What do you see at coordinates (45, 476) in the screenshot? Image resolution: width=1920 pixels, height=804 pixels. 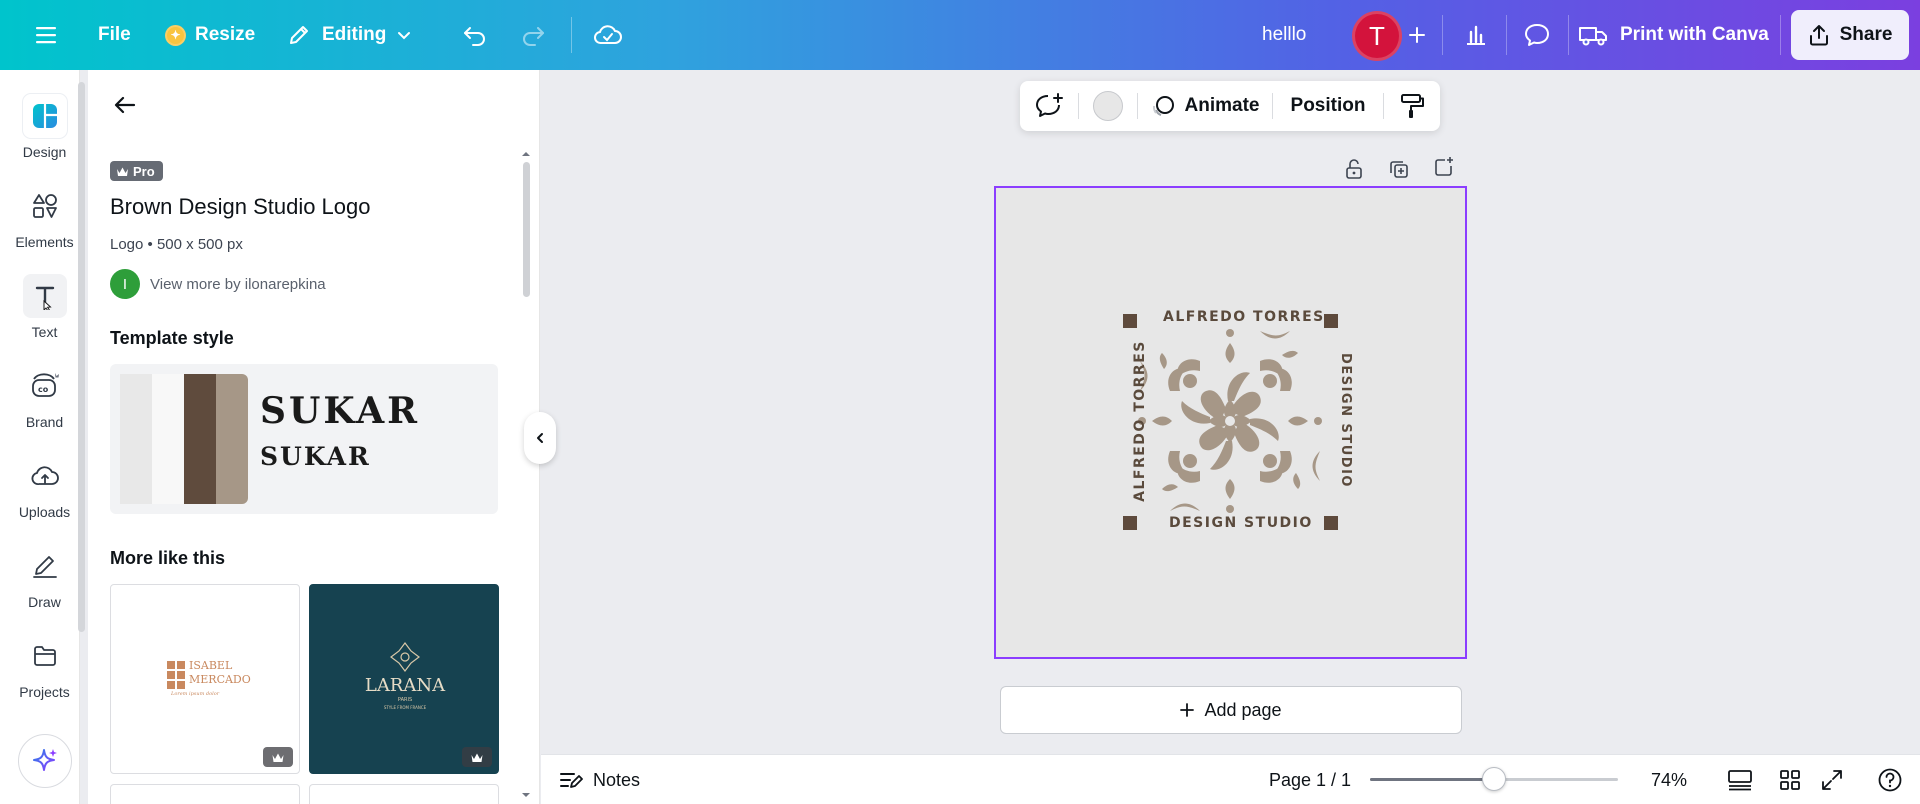 I see `uploads-icon` at bounding box center [45, 476].